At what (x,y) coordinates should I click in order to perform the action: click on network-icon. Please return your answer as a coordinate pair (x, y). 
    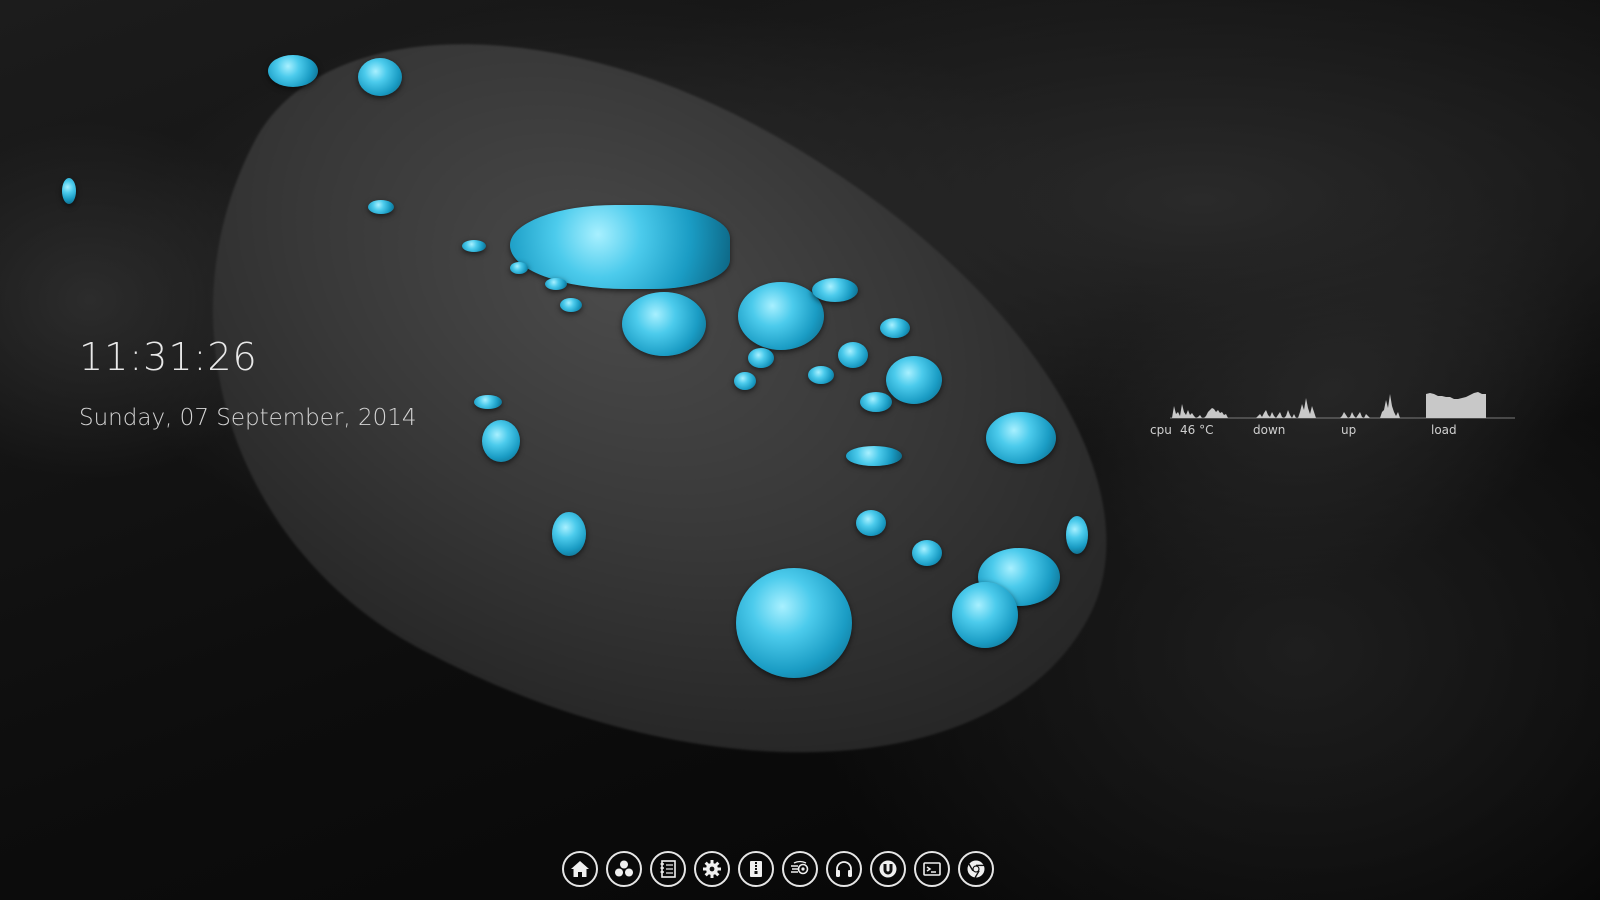
    Looking at the image, I should click on (800, 867).